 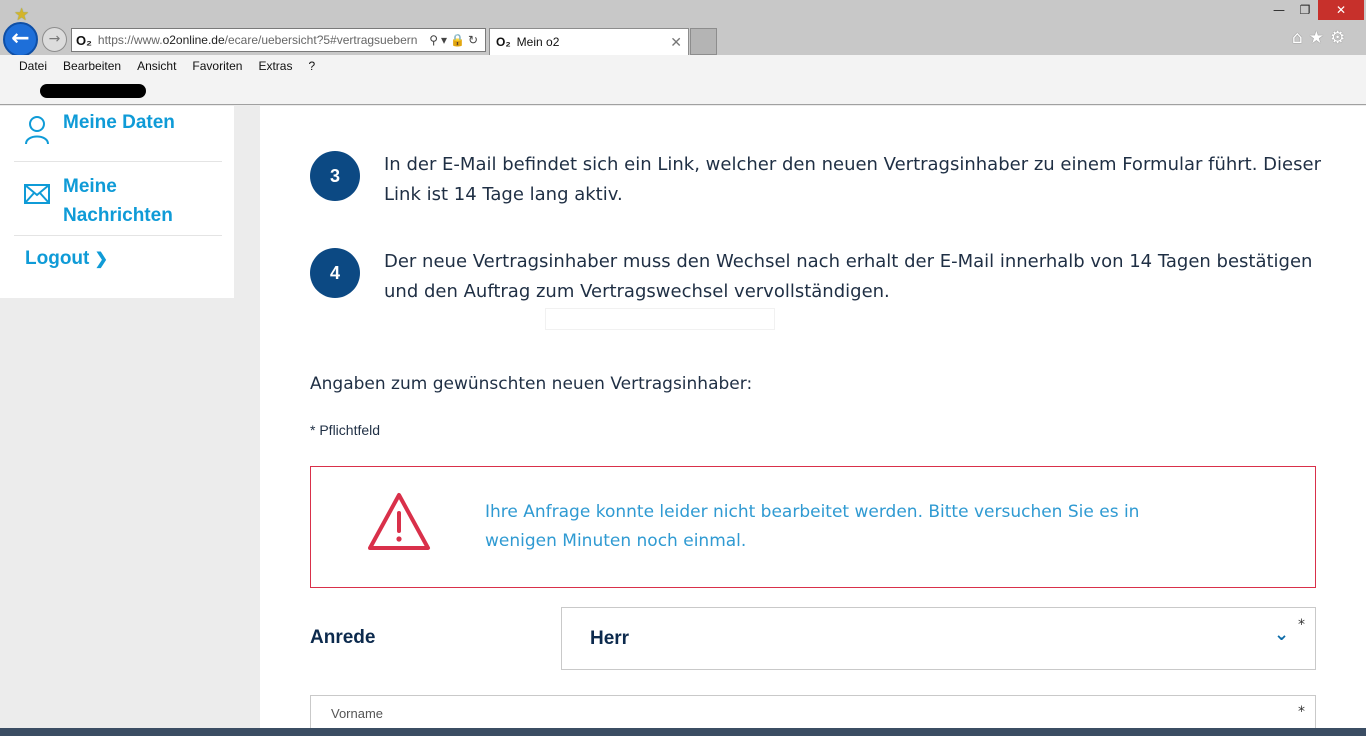 I want to click on step-number-badge: 4, so click(x=335, y=273).